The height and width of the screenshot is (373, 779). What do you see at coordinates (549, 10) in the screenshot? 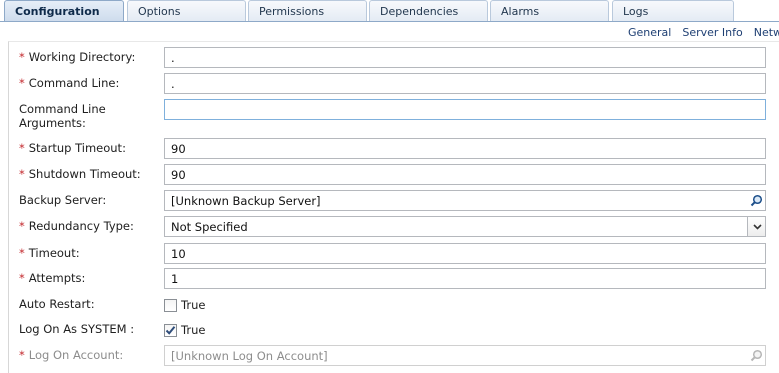
I see `tab-alarms: Alarms` at bounding box center [549, 10].